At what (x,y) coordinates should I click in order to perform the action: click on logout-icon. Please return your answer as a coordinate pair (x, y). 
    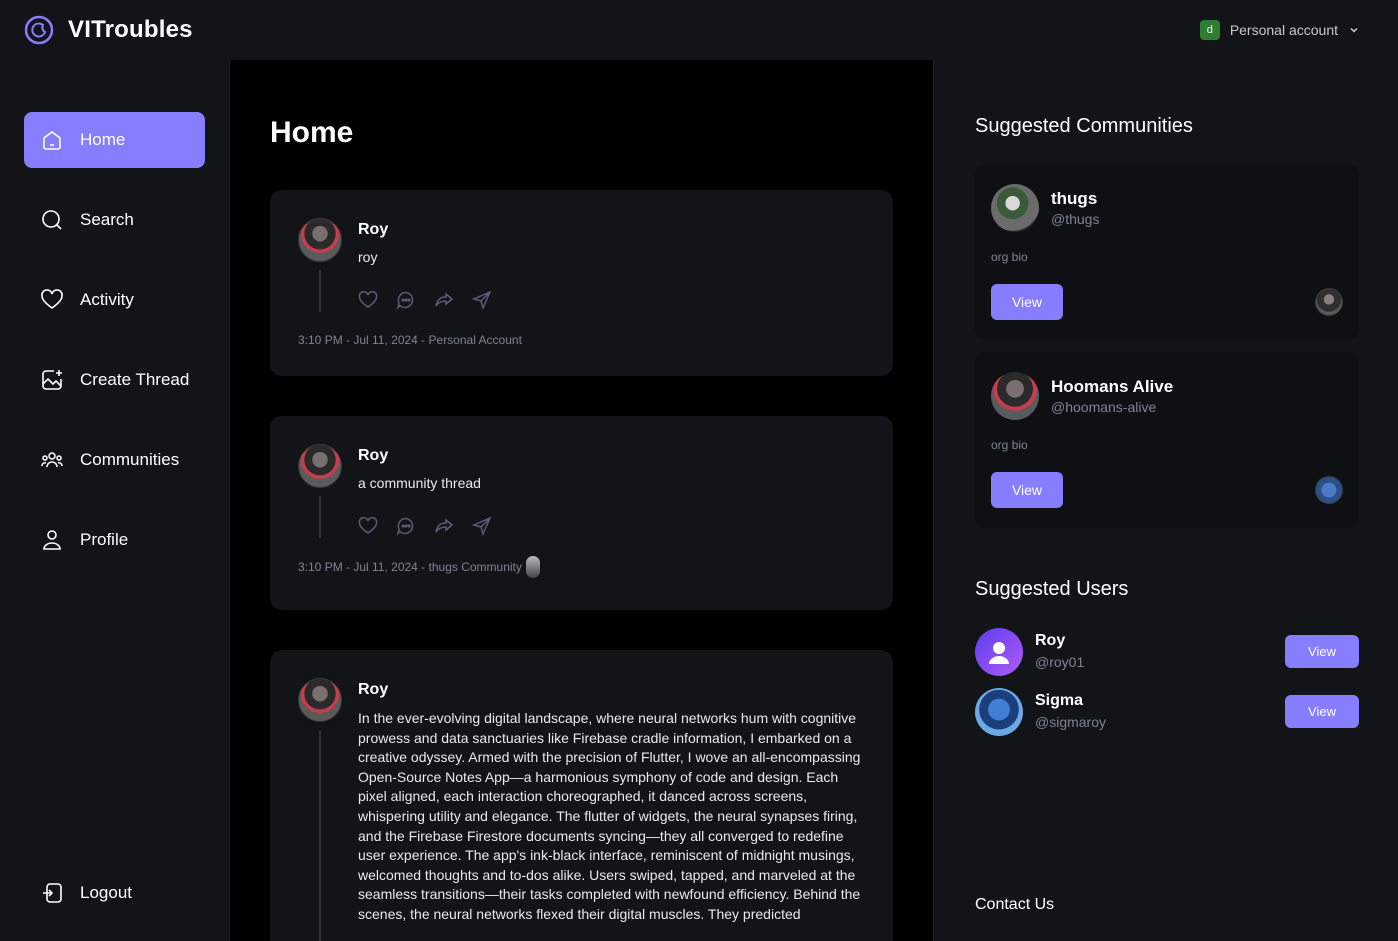
    Looking at the image, I should click on (52, 893).